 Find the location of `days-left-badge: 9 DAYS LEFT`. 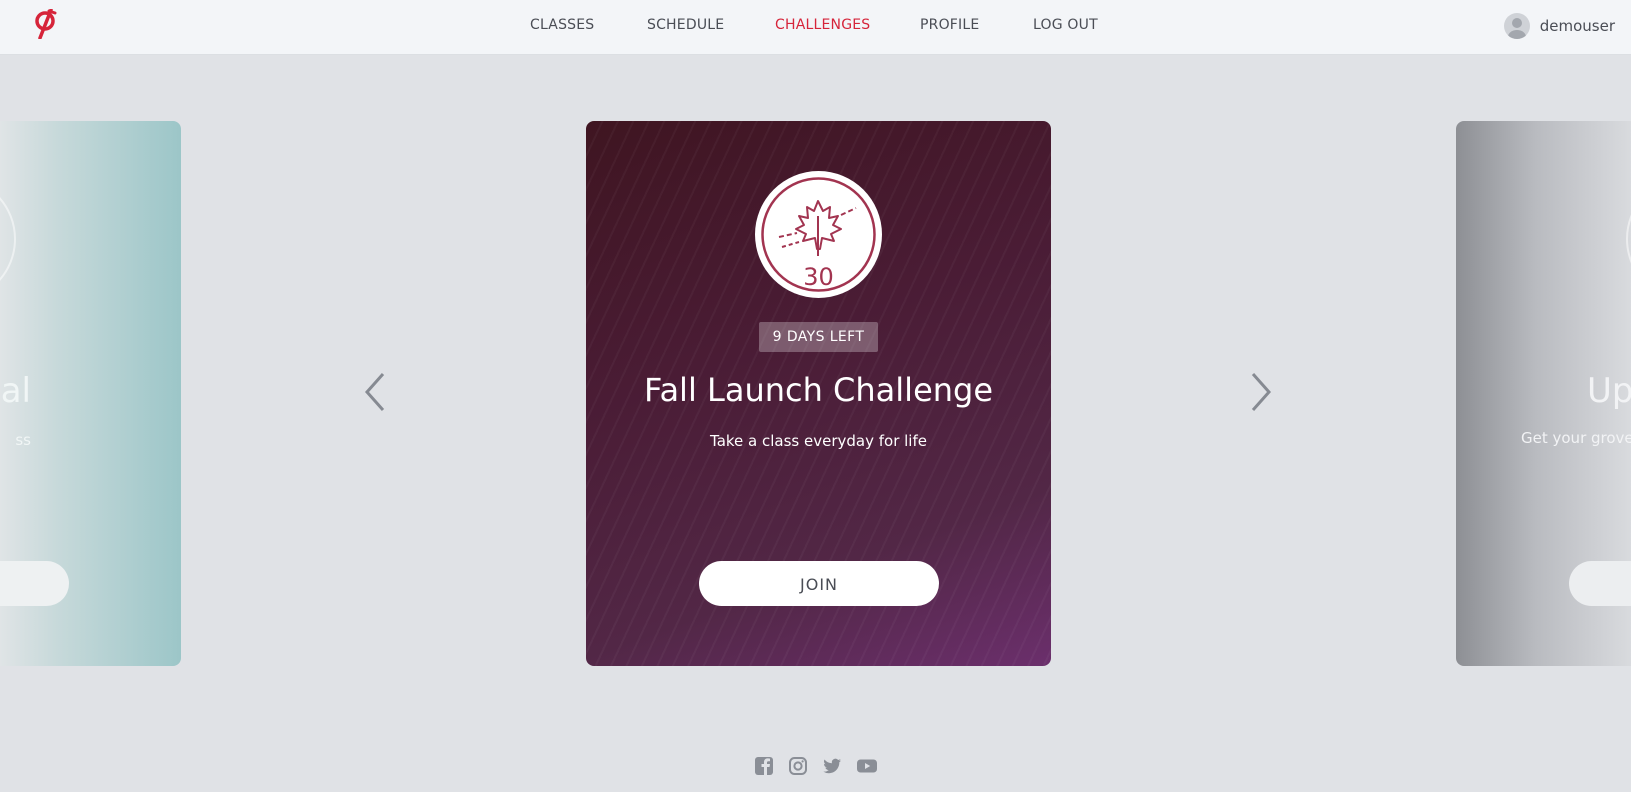

days-left-badge: 9 DAYS LEFT is located at coordinates (818, 337).